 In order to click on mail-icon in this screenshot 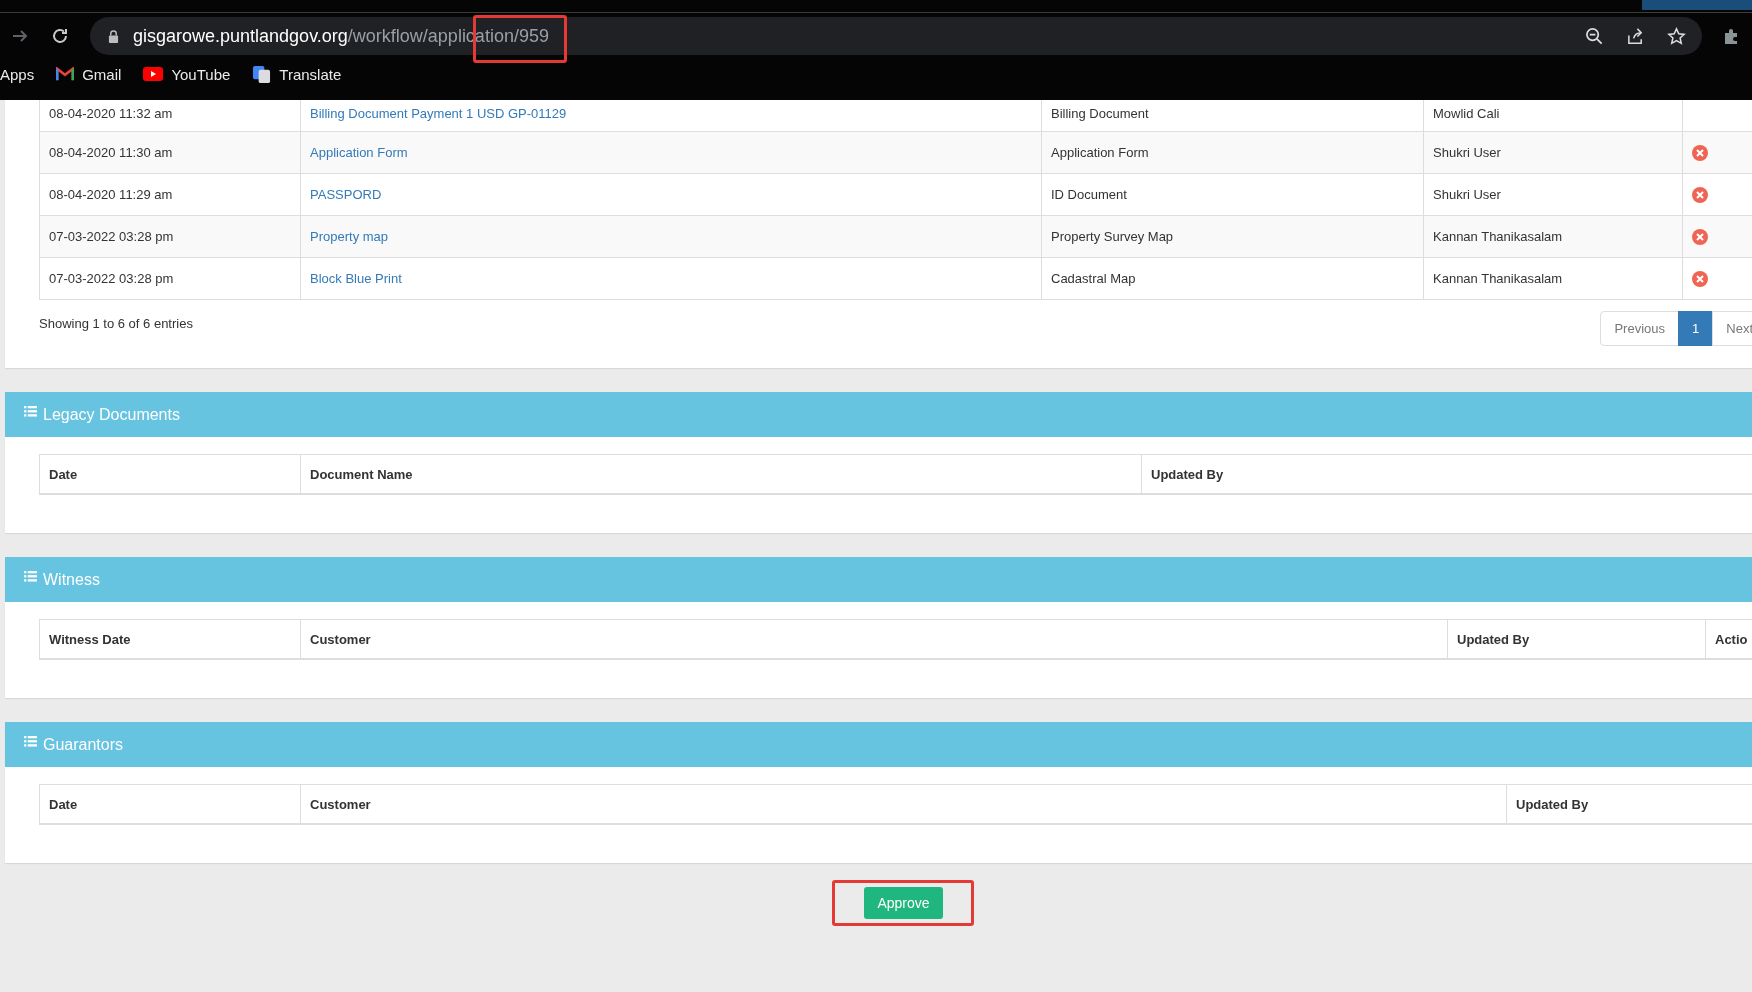, I will do `click(65, 74)`.